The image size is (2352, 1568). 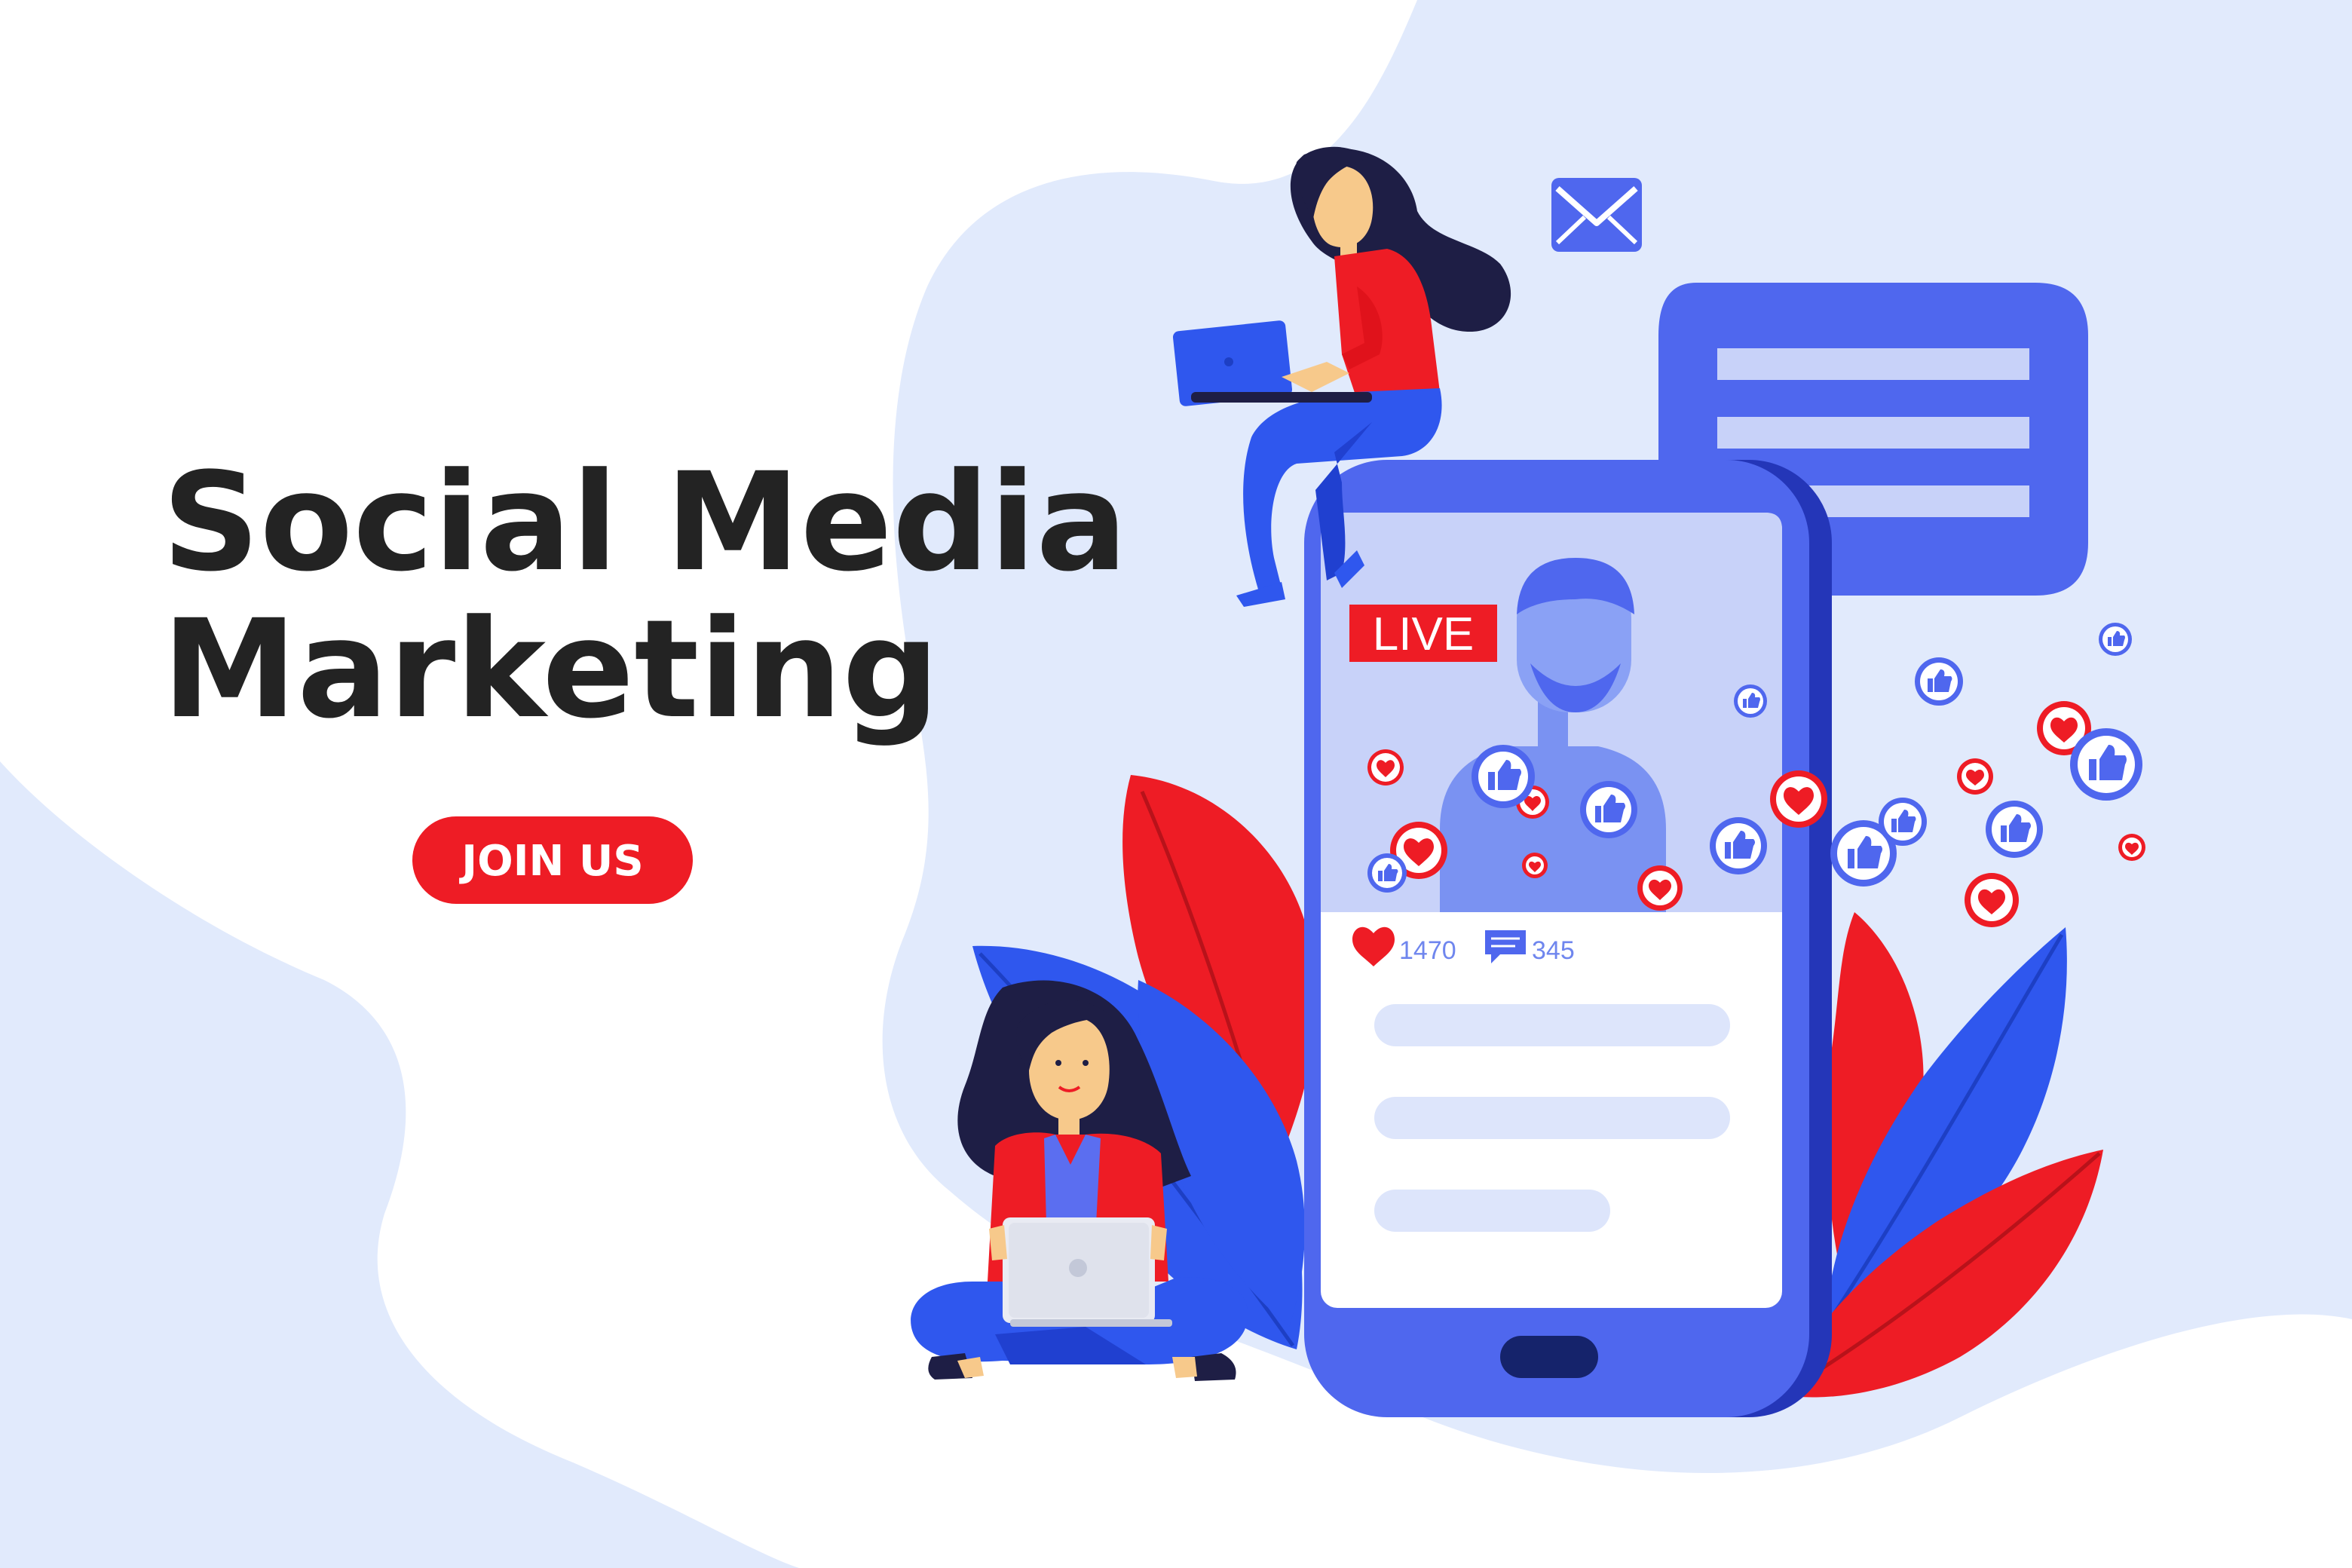 I want to click on live-label: LIVE, so click(x=1423, y=634).